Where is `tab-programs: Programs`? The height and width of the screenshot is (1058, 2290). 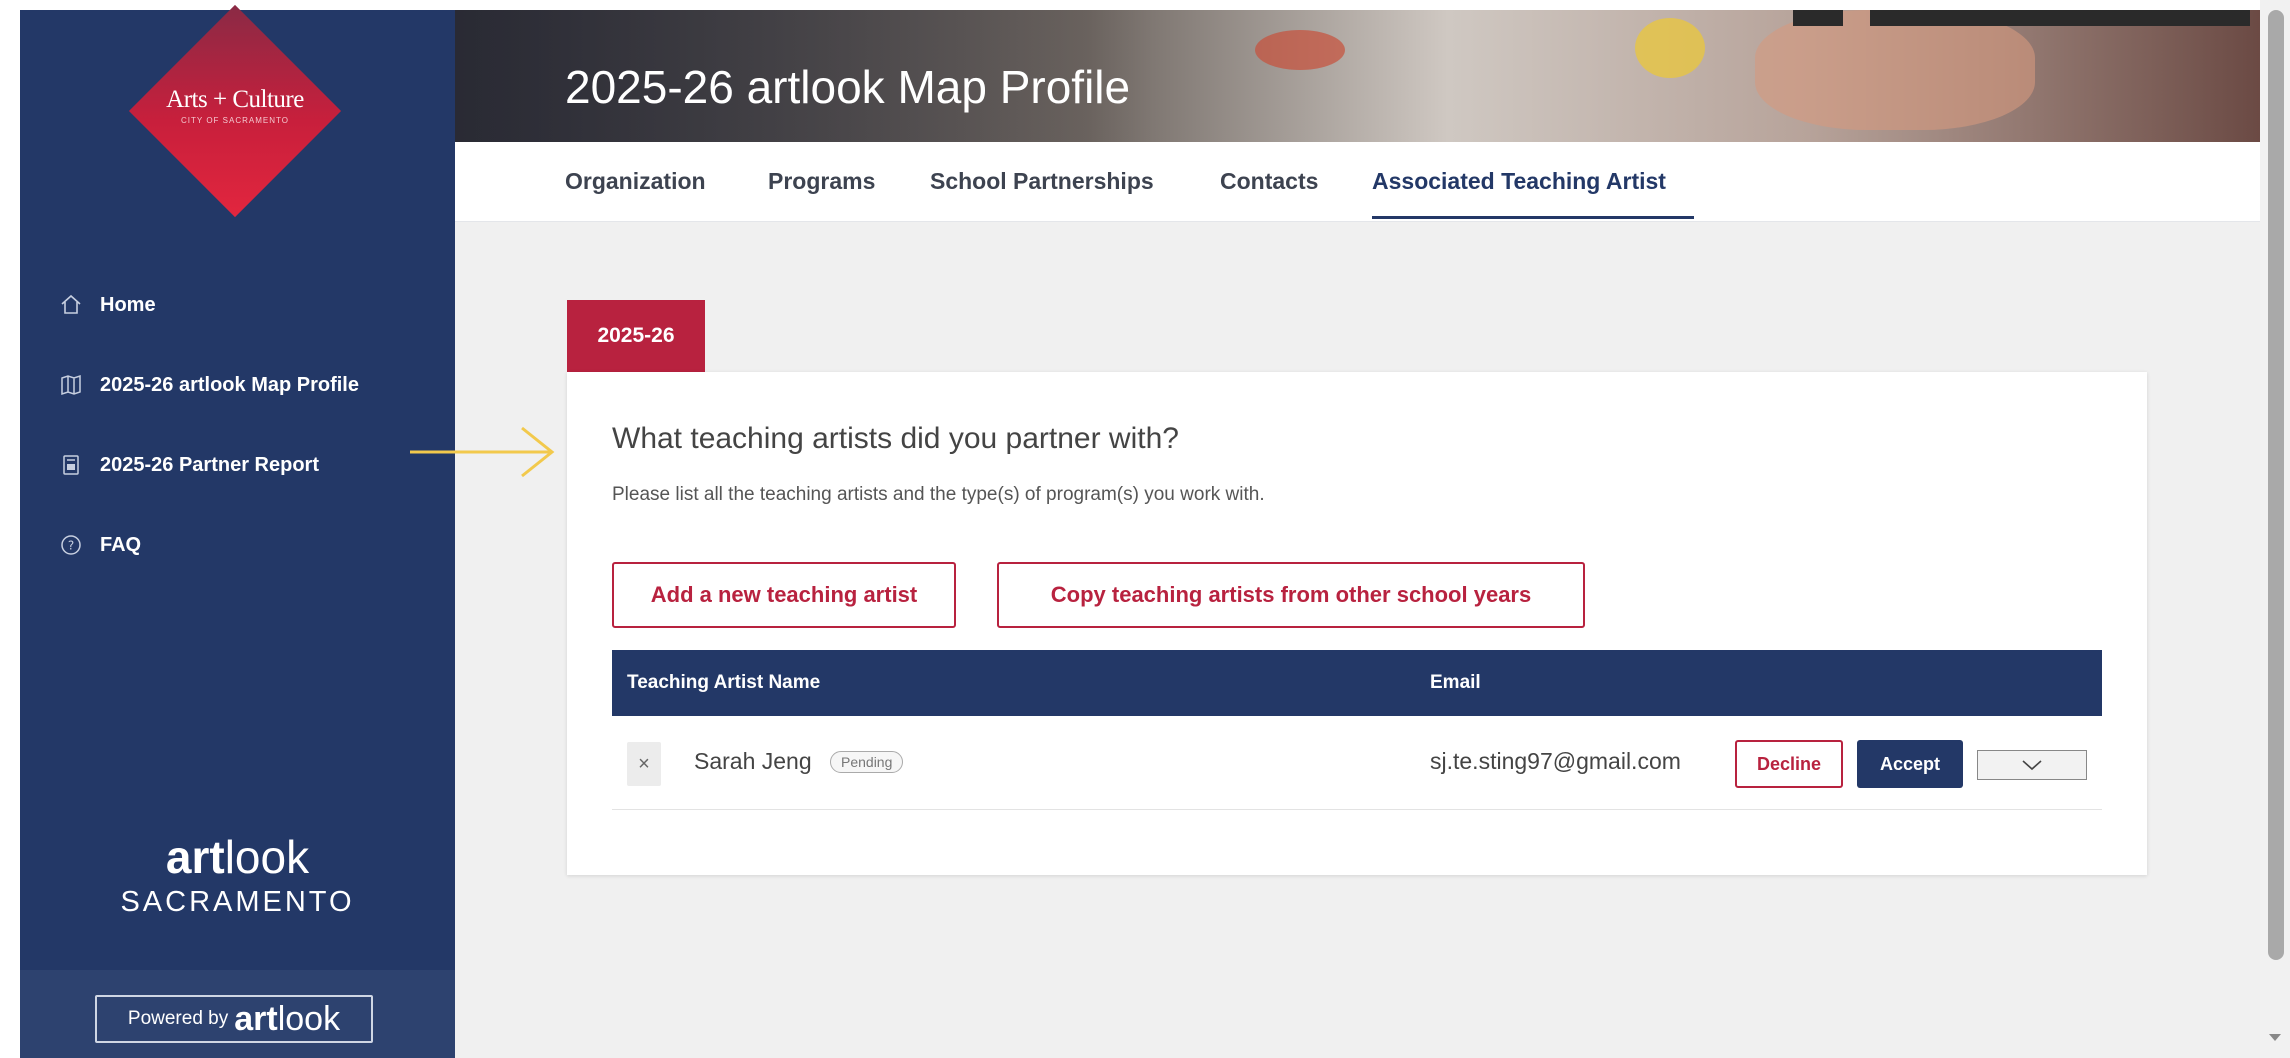
tab-programs: Programs is located at coordinates (821, 181).